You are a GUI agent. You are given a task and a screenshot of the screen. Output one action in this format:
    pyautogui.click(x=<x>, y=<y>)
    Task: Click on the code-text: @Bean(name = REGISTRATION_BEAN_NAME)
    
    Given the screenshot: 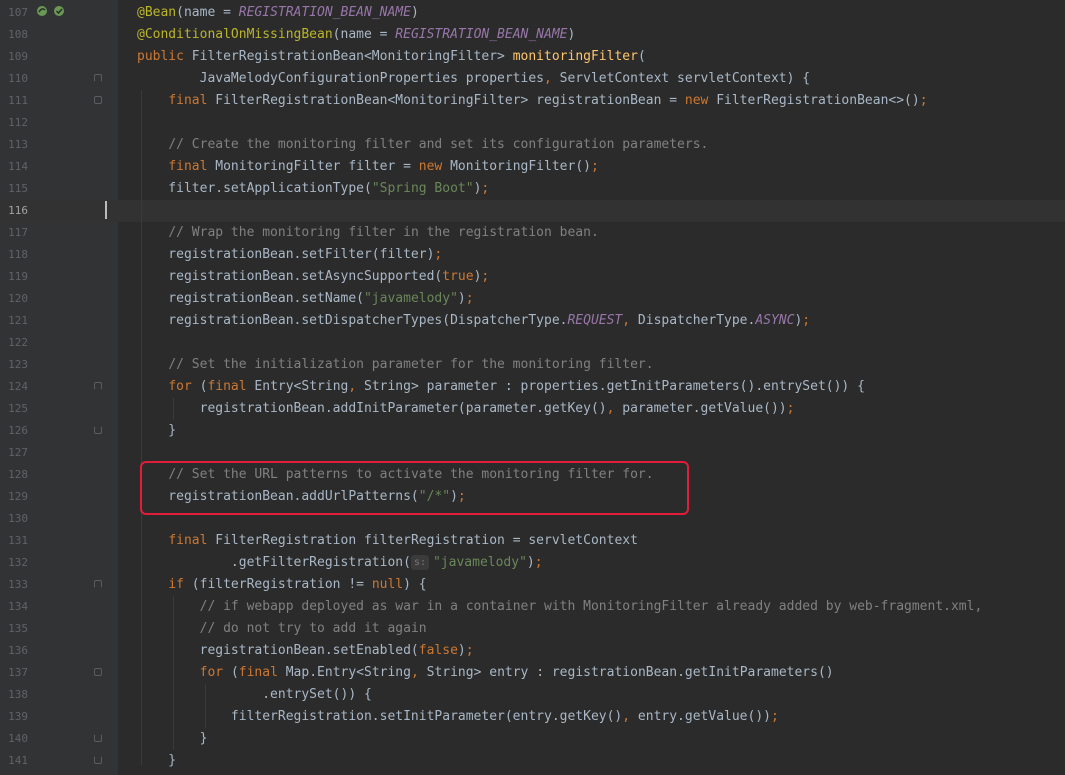 What is the action you would take?
    pyautogui.click(x=278, y=13)
    